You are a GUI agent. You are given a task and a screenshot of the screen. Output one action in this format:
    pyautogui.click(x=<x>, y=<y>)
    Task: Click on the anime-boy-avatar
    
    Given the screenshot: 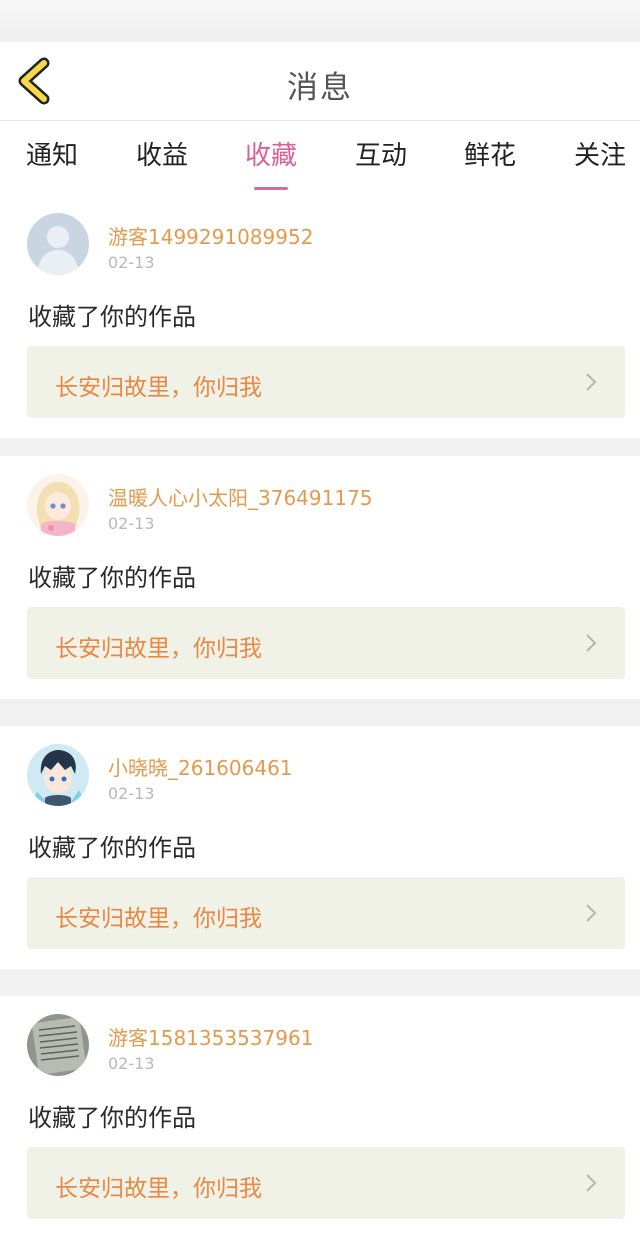 What is the action you would take?
    pyautogui.click(x=58, y=775)
    